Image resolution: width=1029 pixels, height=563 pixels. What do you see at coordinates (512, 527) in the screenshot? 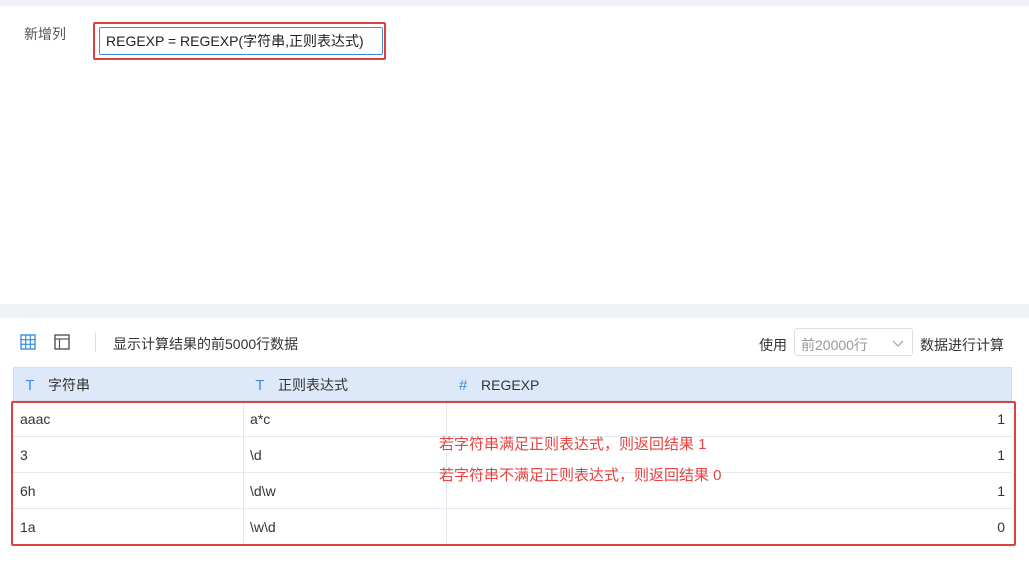
I see `table-row: 1a \w\d 0` at bounding box center [512, 527].